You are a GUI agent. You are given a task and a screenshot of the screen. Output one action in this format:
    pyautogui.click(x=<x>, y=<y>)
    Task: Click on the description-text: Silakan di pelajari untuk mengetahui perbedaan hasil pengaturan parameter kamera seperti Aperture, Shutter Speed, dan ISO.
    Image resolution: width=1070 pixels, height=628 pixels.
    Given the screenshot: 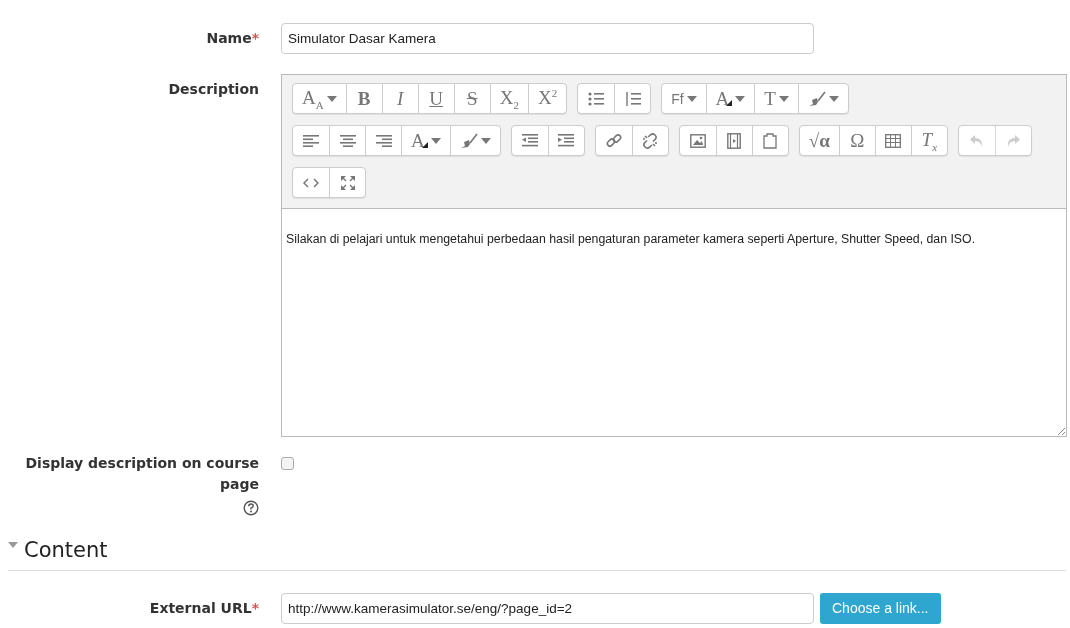 What is the action you would take?
    pyautogui.click(x=631, y=239)
    